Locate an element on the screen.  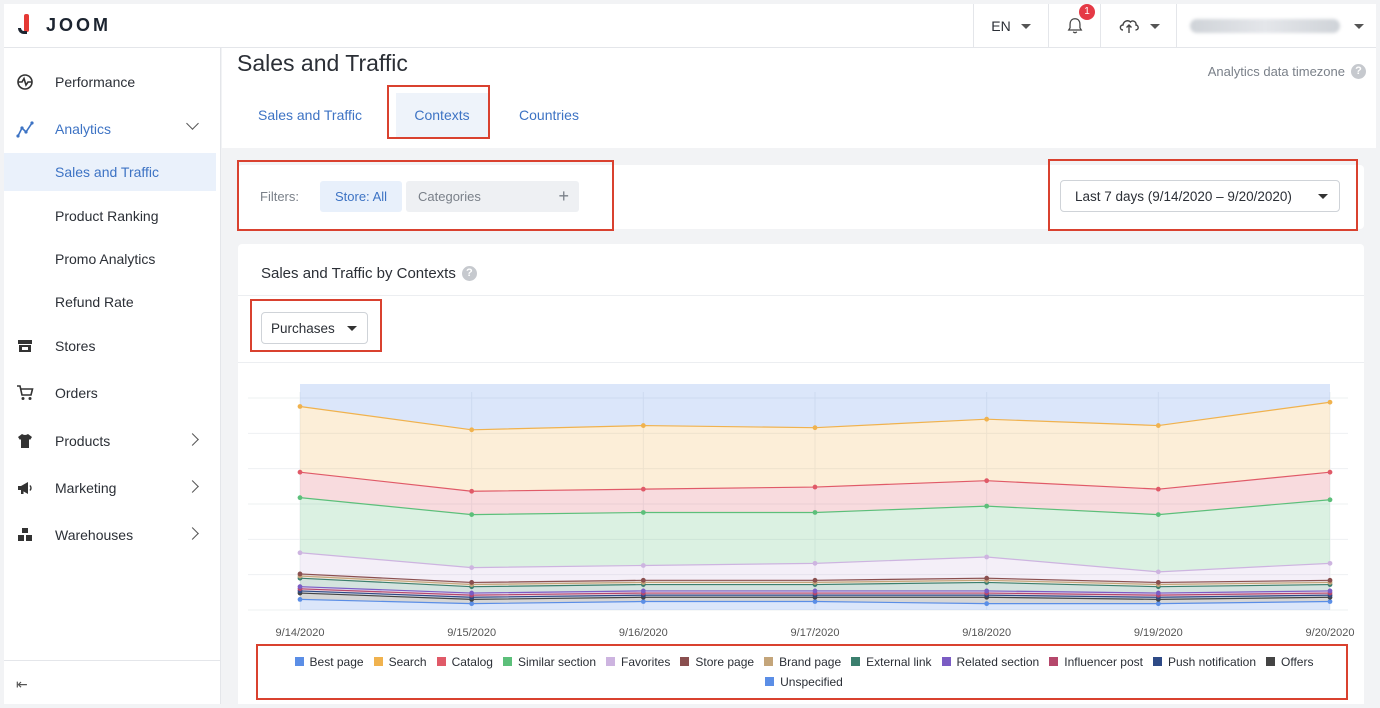
sidebar-item-orders: Orders is located at coordinates (112, 393).